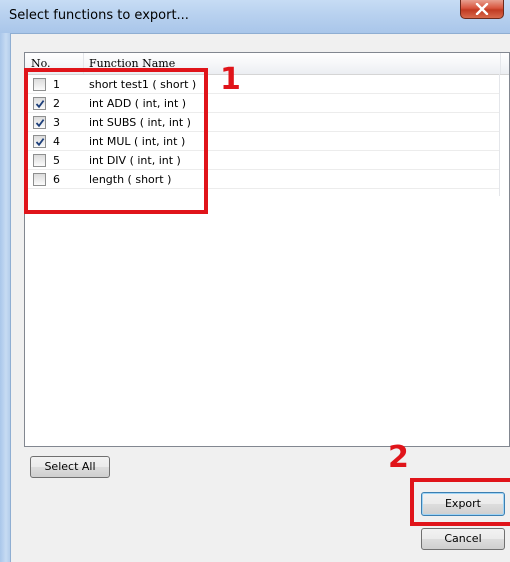 The image size is (510, 562). Describe the element at coordinates (140, 122) in the screenshot. I see `function-name: int SUBS ( int, int )` at that location.